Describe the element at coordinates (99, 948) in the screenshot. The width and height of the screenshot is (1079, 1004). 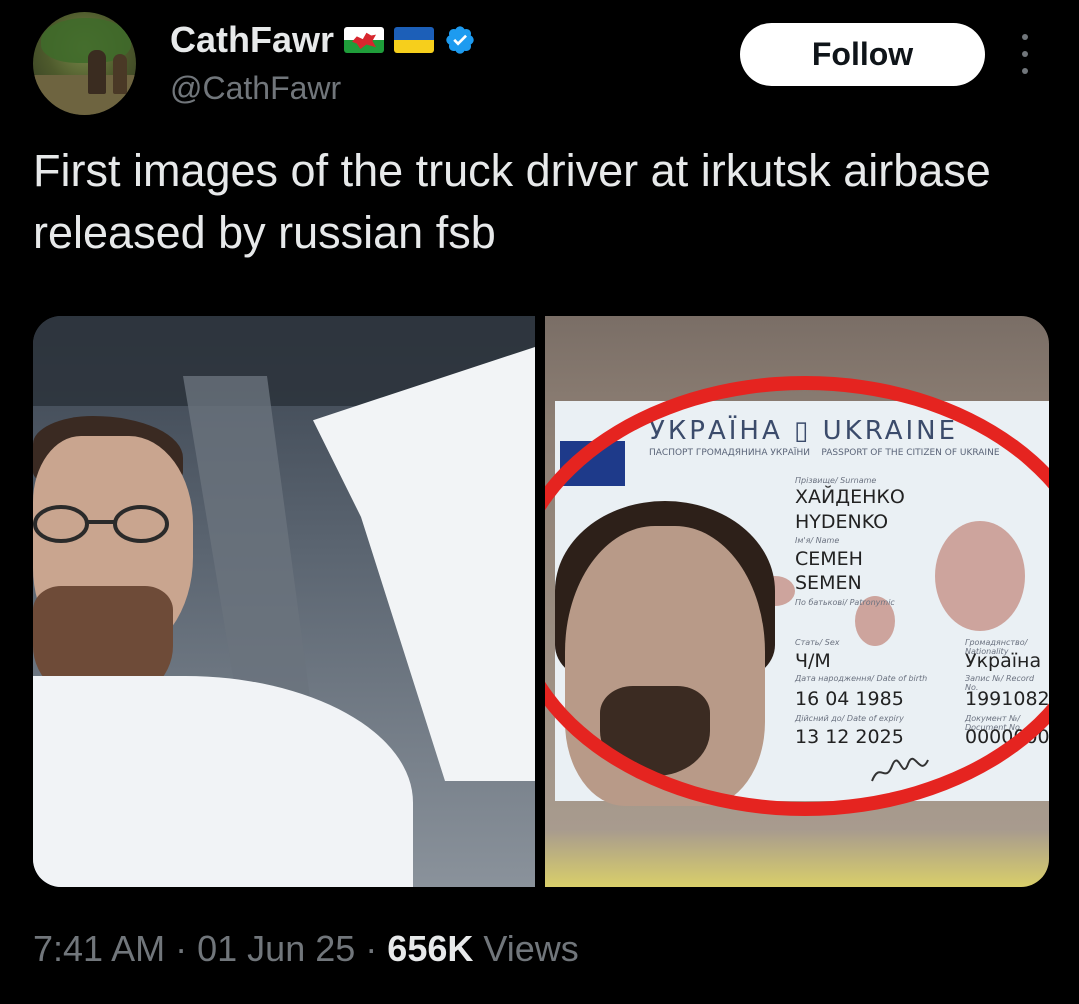
I see `tweet-time: 7:41 AM` at that location.